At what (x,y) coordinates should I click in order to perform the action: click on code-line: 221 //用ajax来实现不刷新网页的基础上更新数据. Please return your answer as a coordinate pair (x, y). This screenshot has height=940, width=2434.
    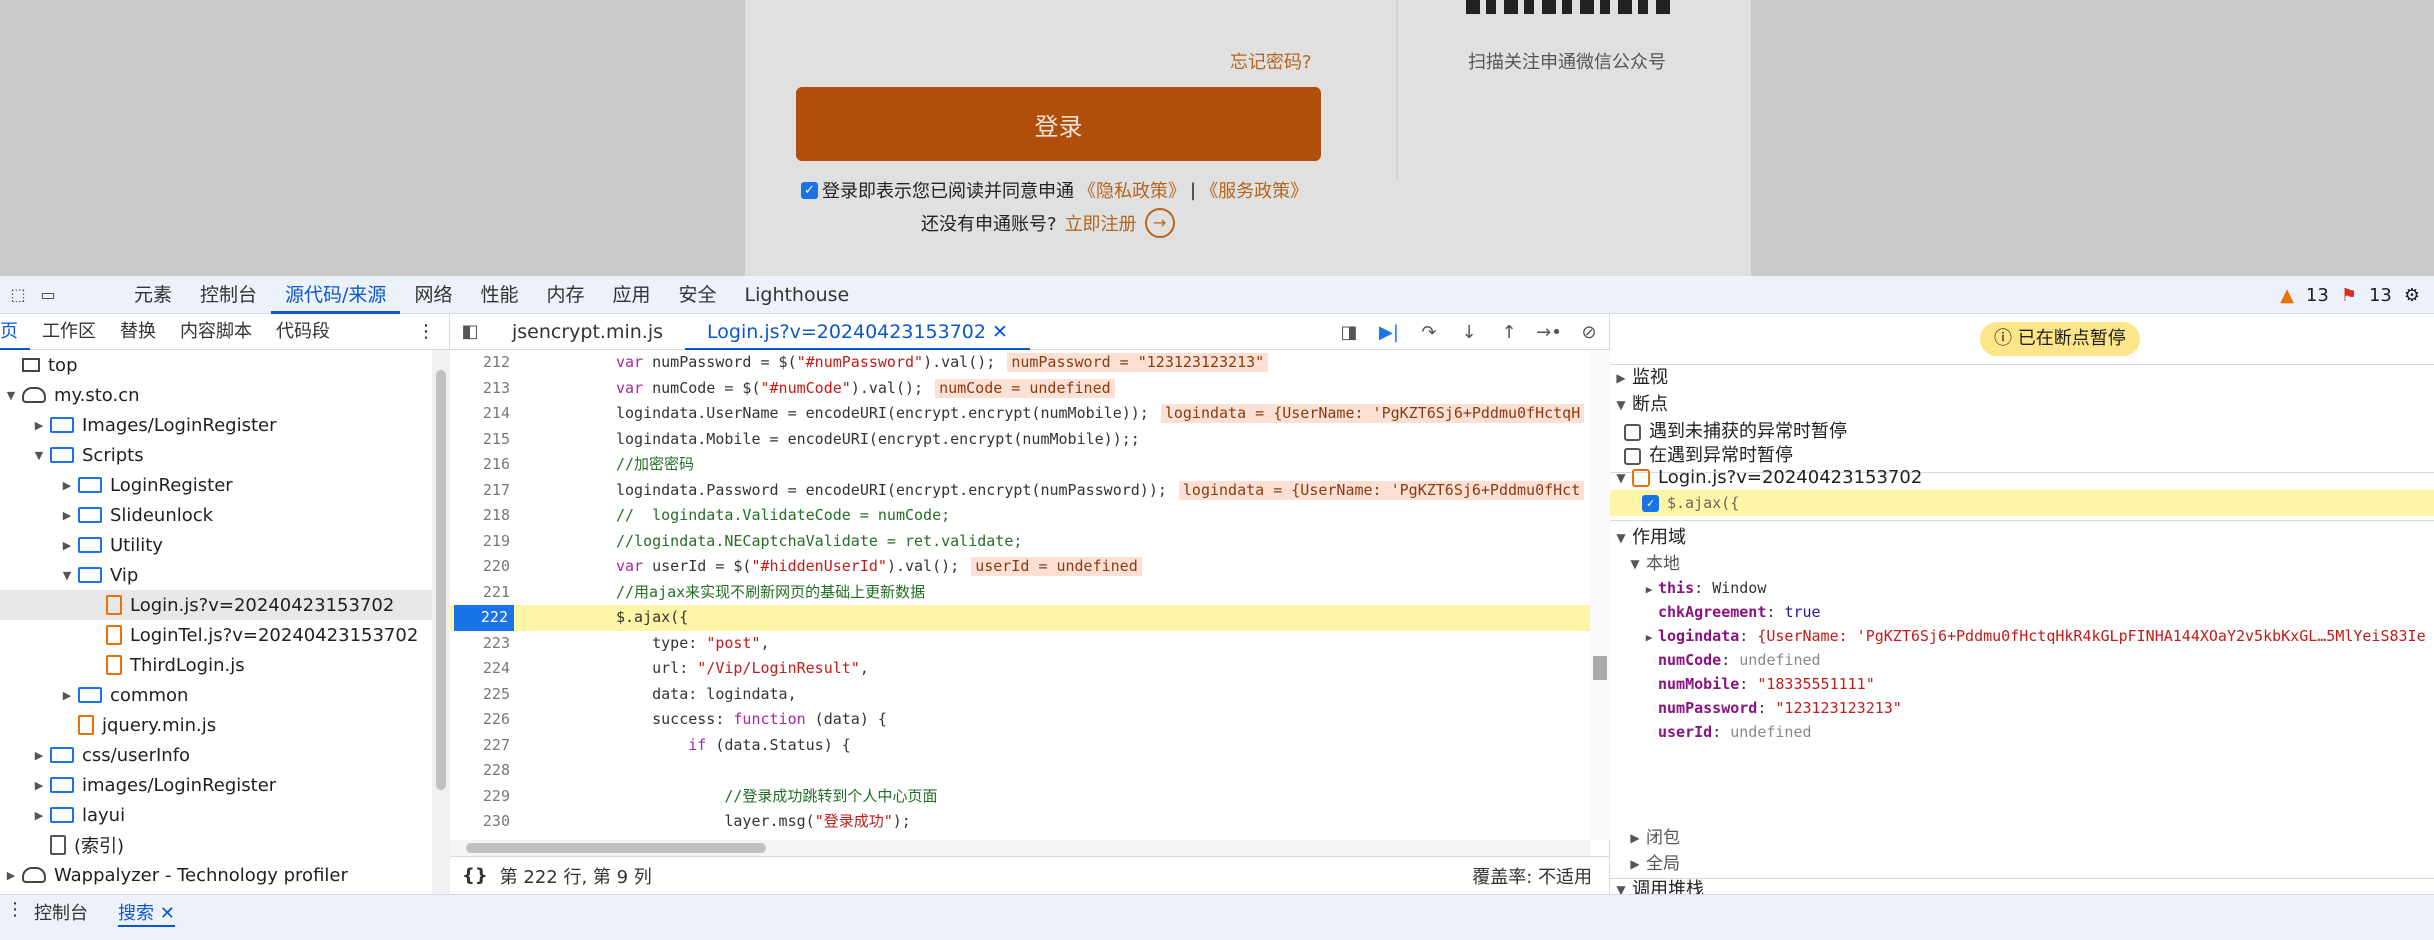
    Looking at the image, I should click on (1020, 593).